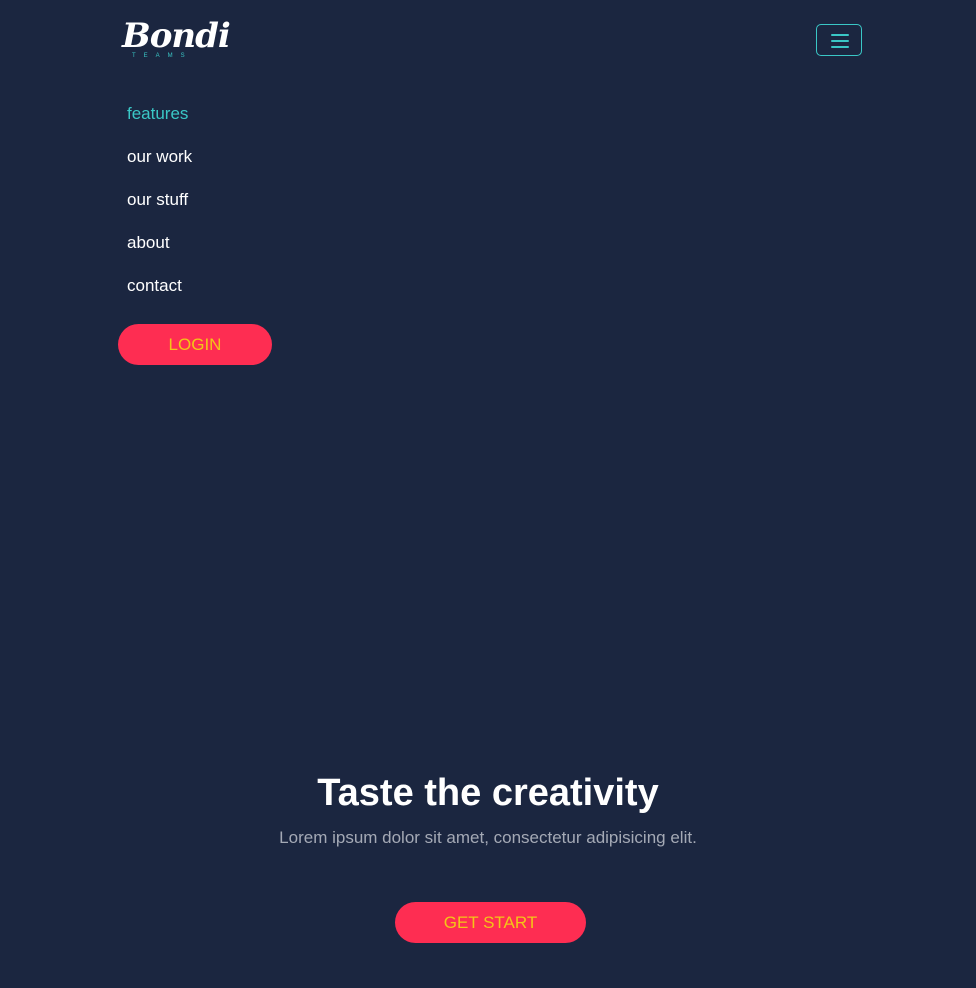 The height and width of the screenshot is (988, 976). Describe the element at coordinates (840, 35) in the screenshot. I see `hamburger-menu-icon` at that location.